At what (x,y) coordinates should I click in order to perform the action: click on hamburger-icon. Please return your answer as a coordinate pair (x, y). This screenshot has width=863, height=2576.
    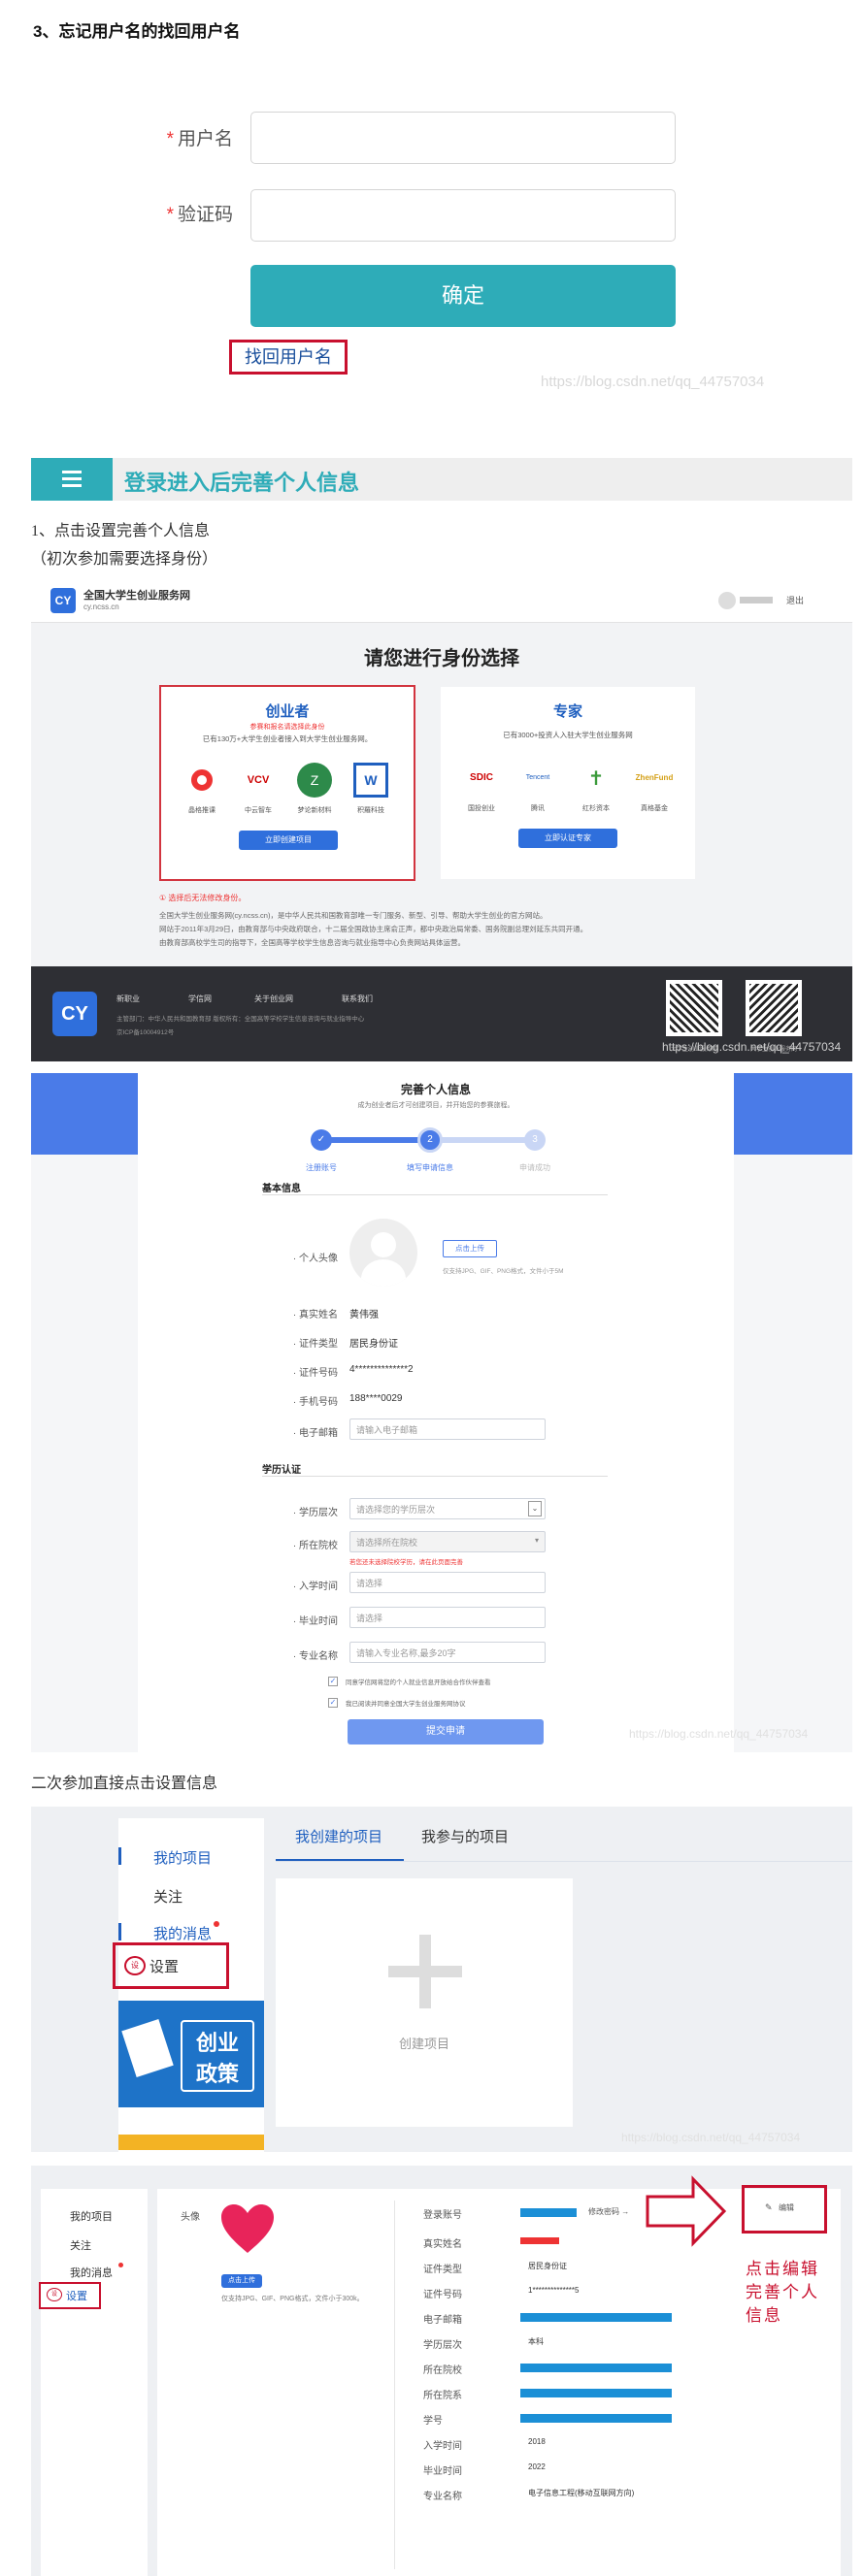
    Looking at the image, I should click on (72, 480).